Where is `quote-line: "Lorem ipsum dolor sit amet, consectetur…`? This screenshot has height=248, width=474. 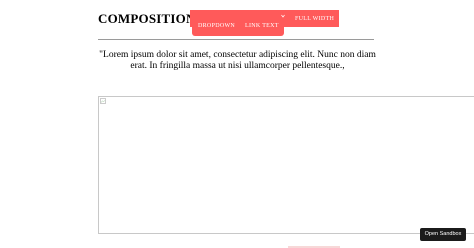 quote-line: "Lorem ipsum dolor sit amet, consectetur… is located at coordinates (237, 55).